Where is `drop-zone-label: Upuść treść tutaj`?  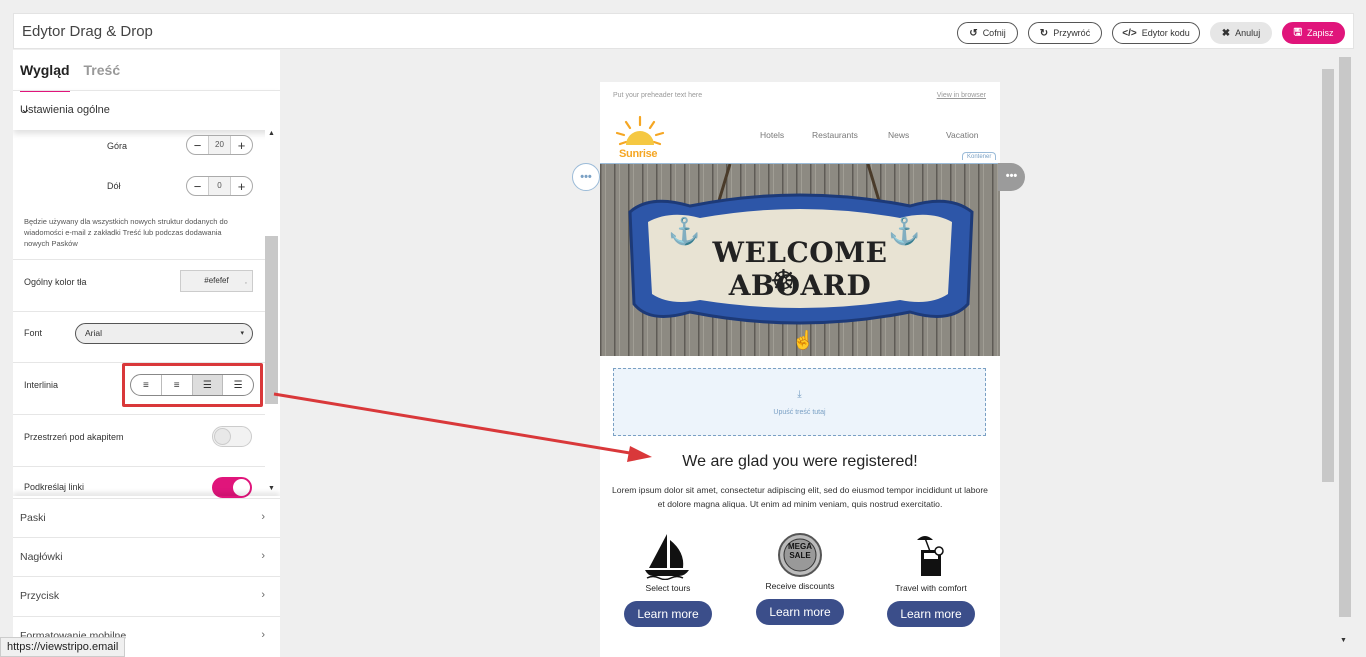
drop-zone-label: Upuść treść tutaj is located at coordinates (799, 412).